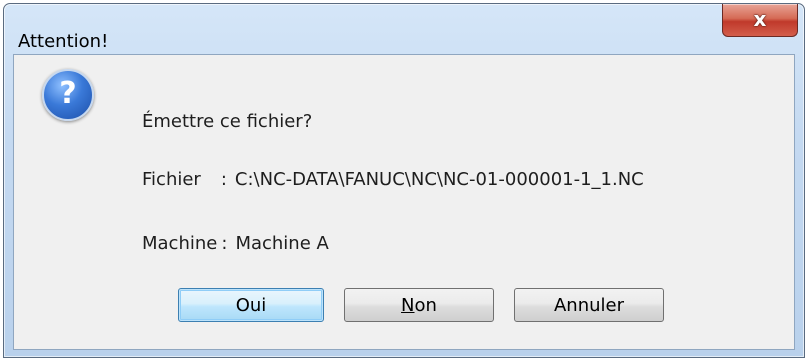 This screenshot has height=360, width=808. I want to click on no-button-label: Non, so click(419, 305).